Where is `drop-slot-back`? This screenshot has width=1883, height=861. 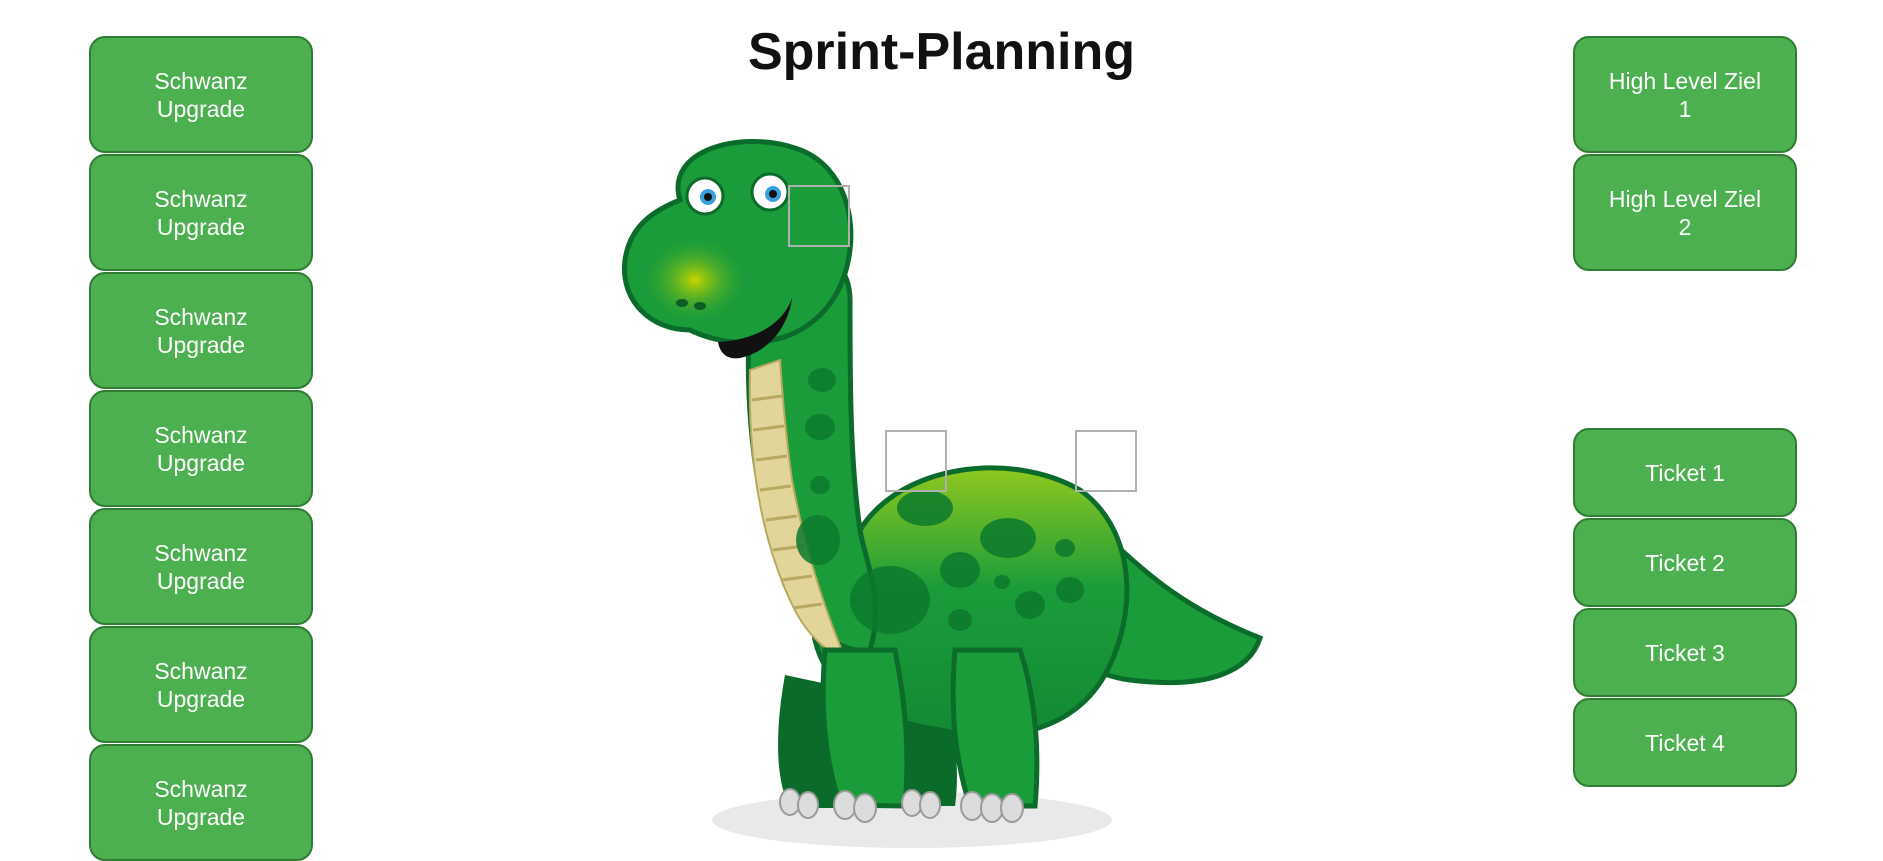
drop-slot-back is located at coordinates (1106, 461).